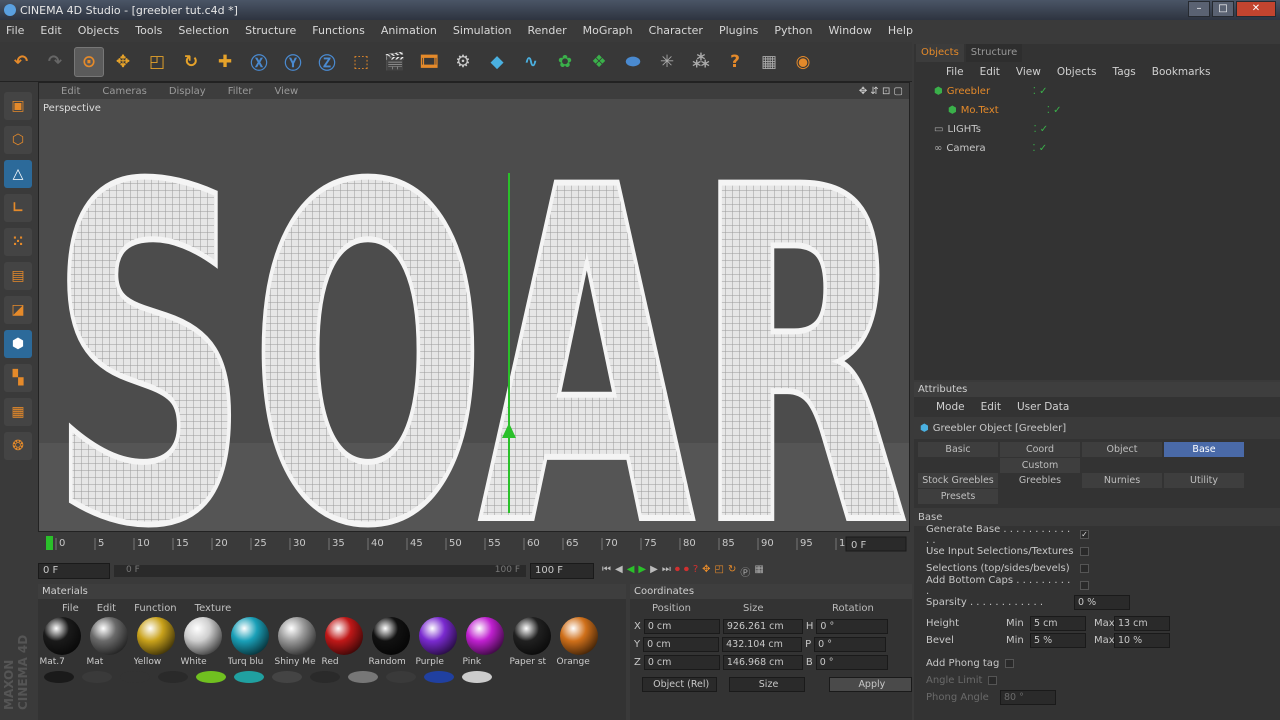 The image size is (1280, 720). What do you see at coordinates (429, 62) in the screenshot?
I see `render-picture-icon: 🎞` at bounding box center [429, 62].